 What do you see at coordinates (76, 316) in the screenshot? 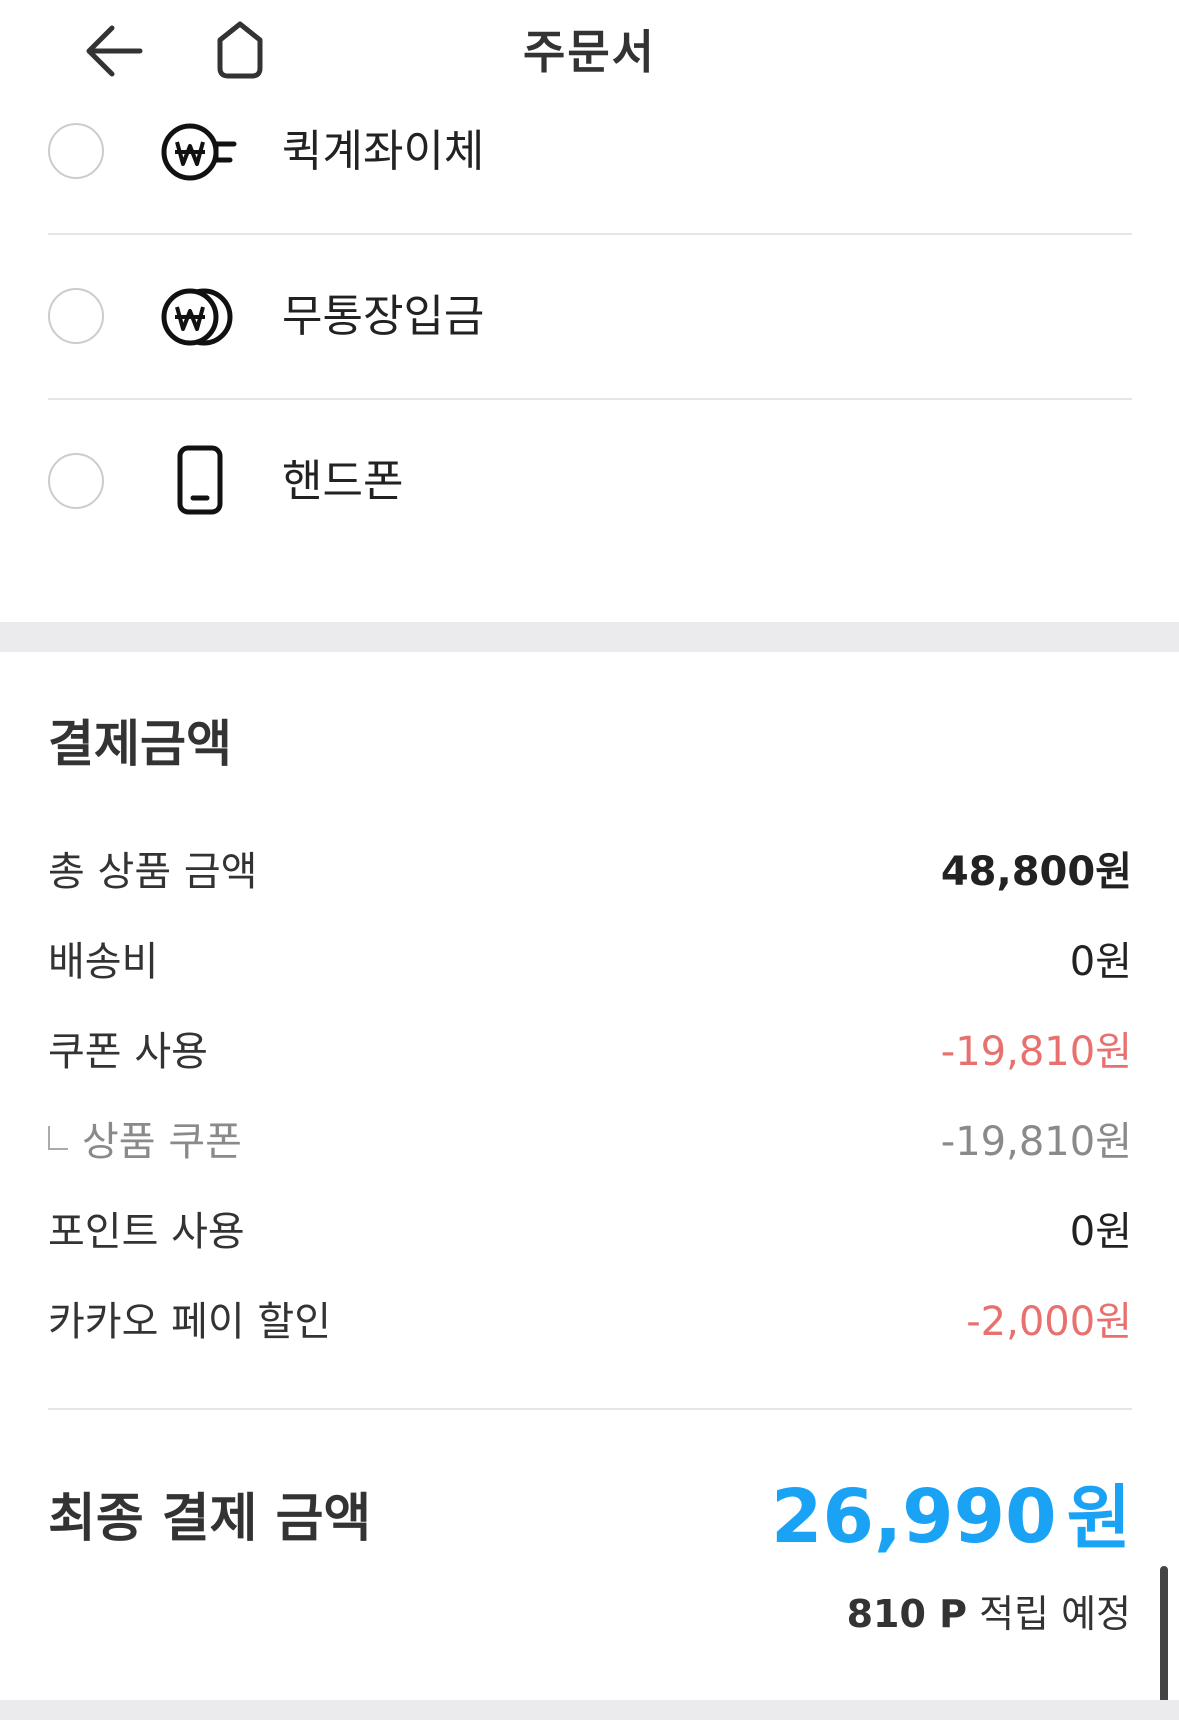
I see `radio-bank-deposit` at bounding box center [76, 316].